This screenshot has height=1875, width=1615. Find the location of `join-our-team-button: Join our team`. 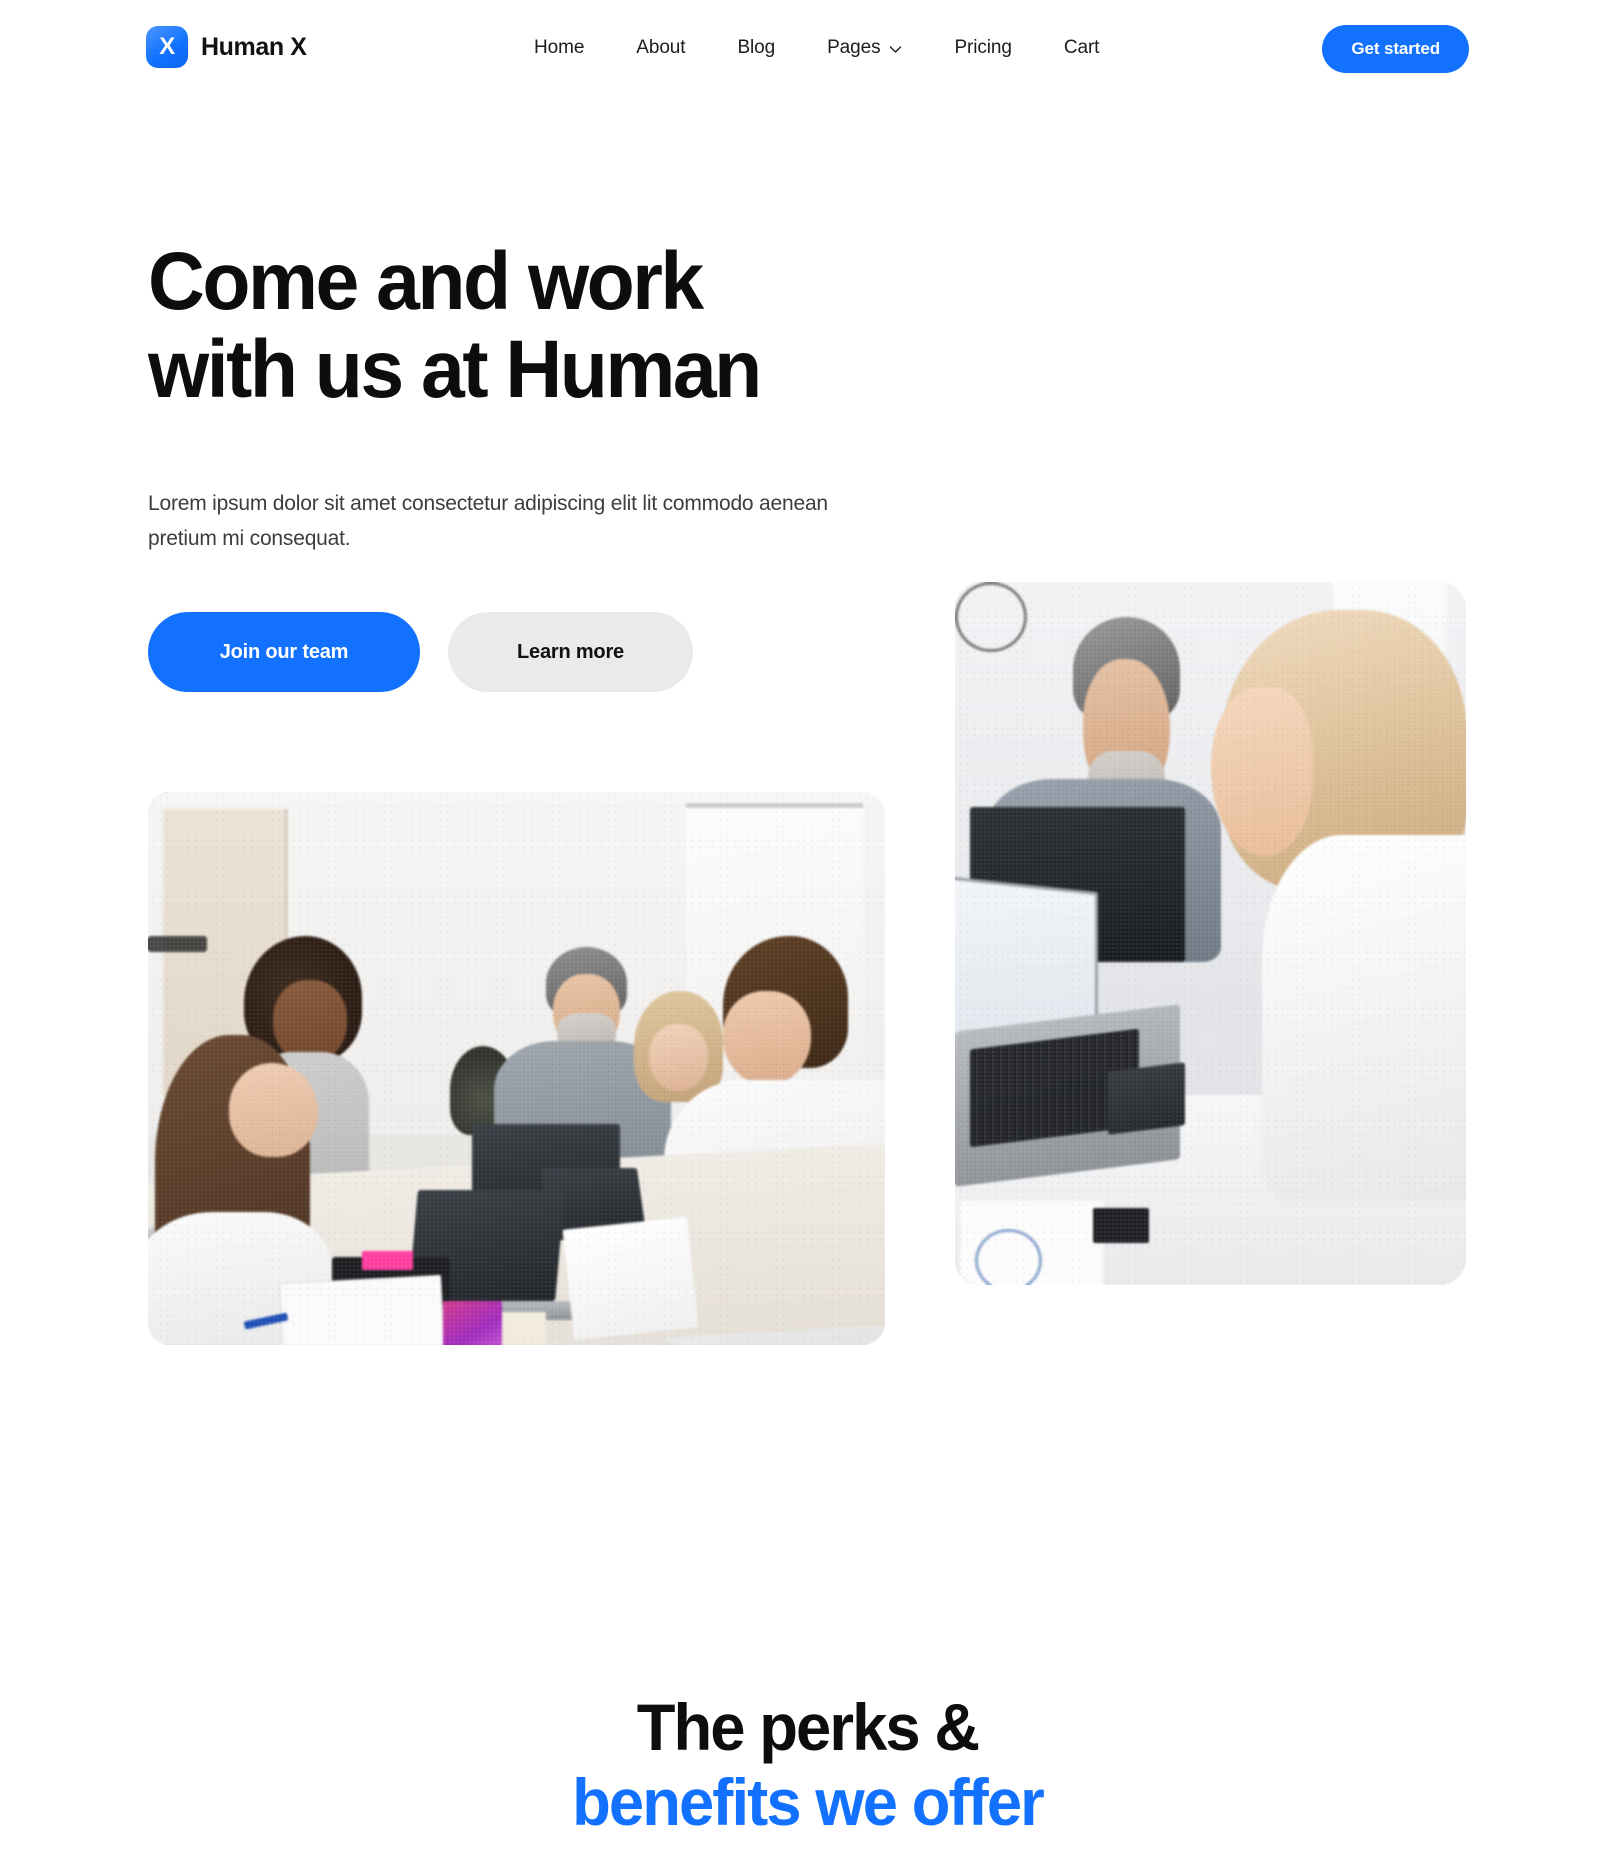

join-our-team-button: Join our team is located at coordinates (284, 652).